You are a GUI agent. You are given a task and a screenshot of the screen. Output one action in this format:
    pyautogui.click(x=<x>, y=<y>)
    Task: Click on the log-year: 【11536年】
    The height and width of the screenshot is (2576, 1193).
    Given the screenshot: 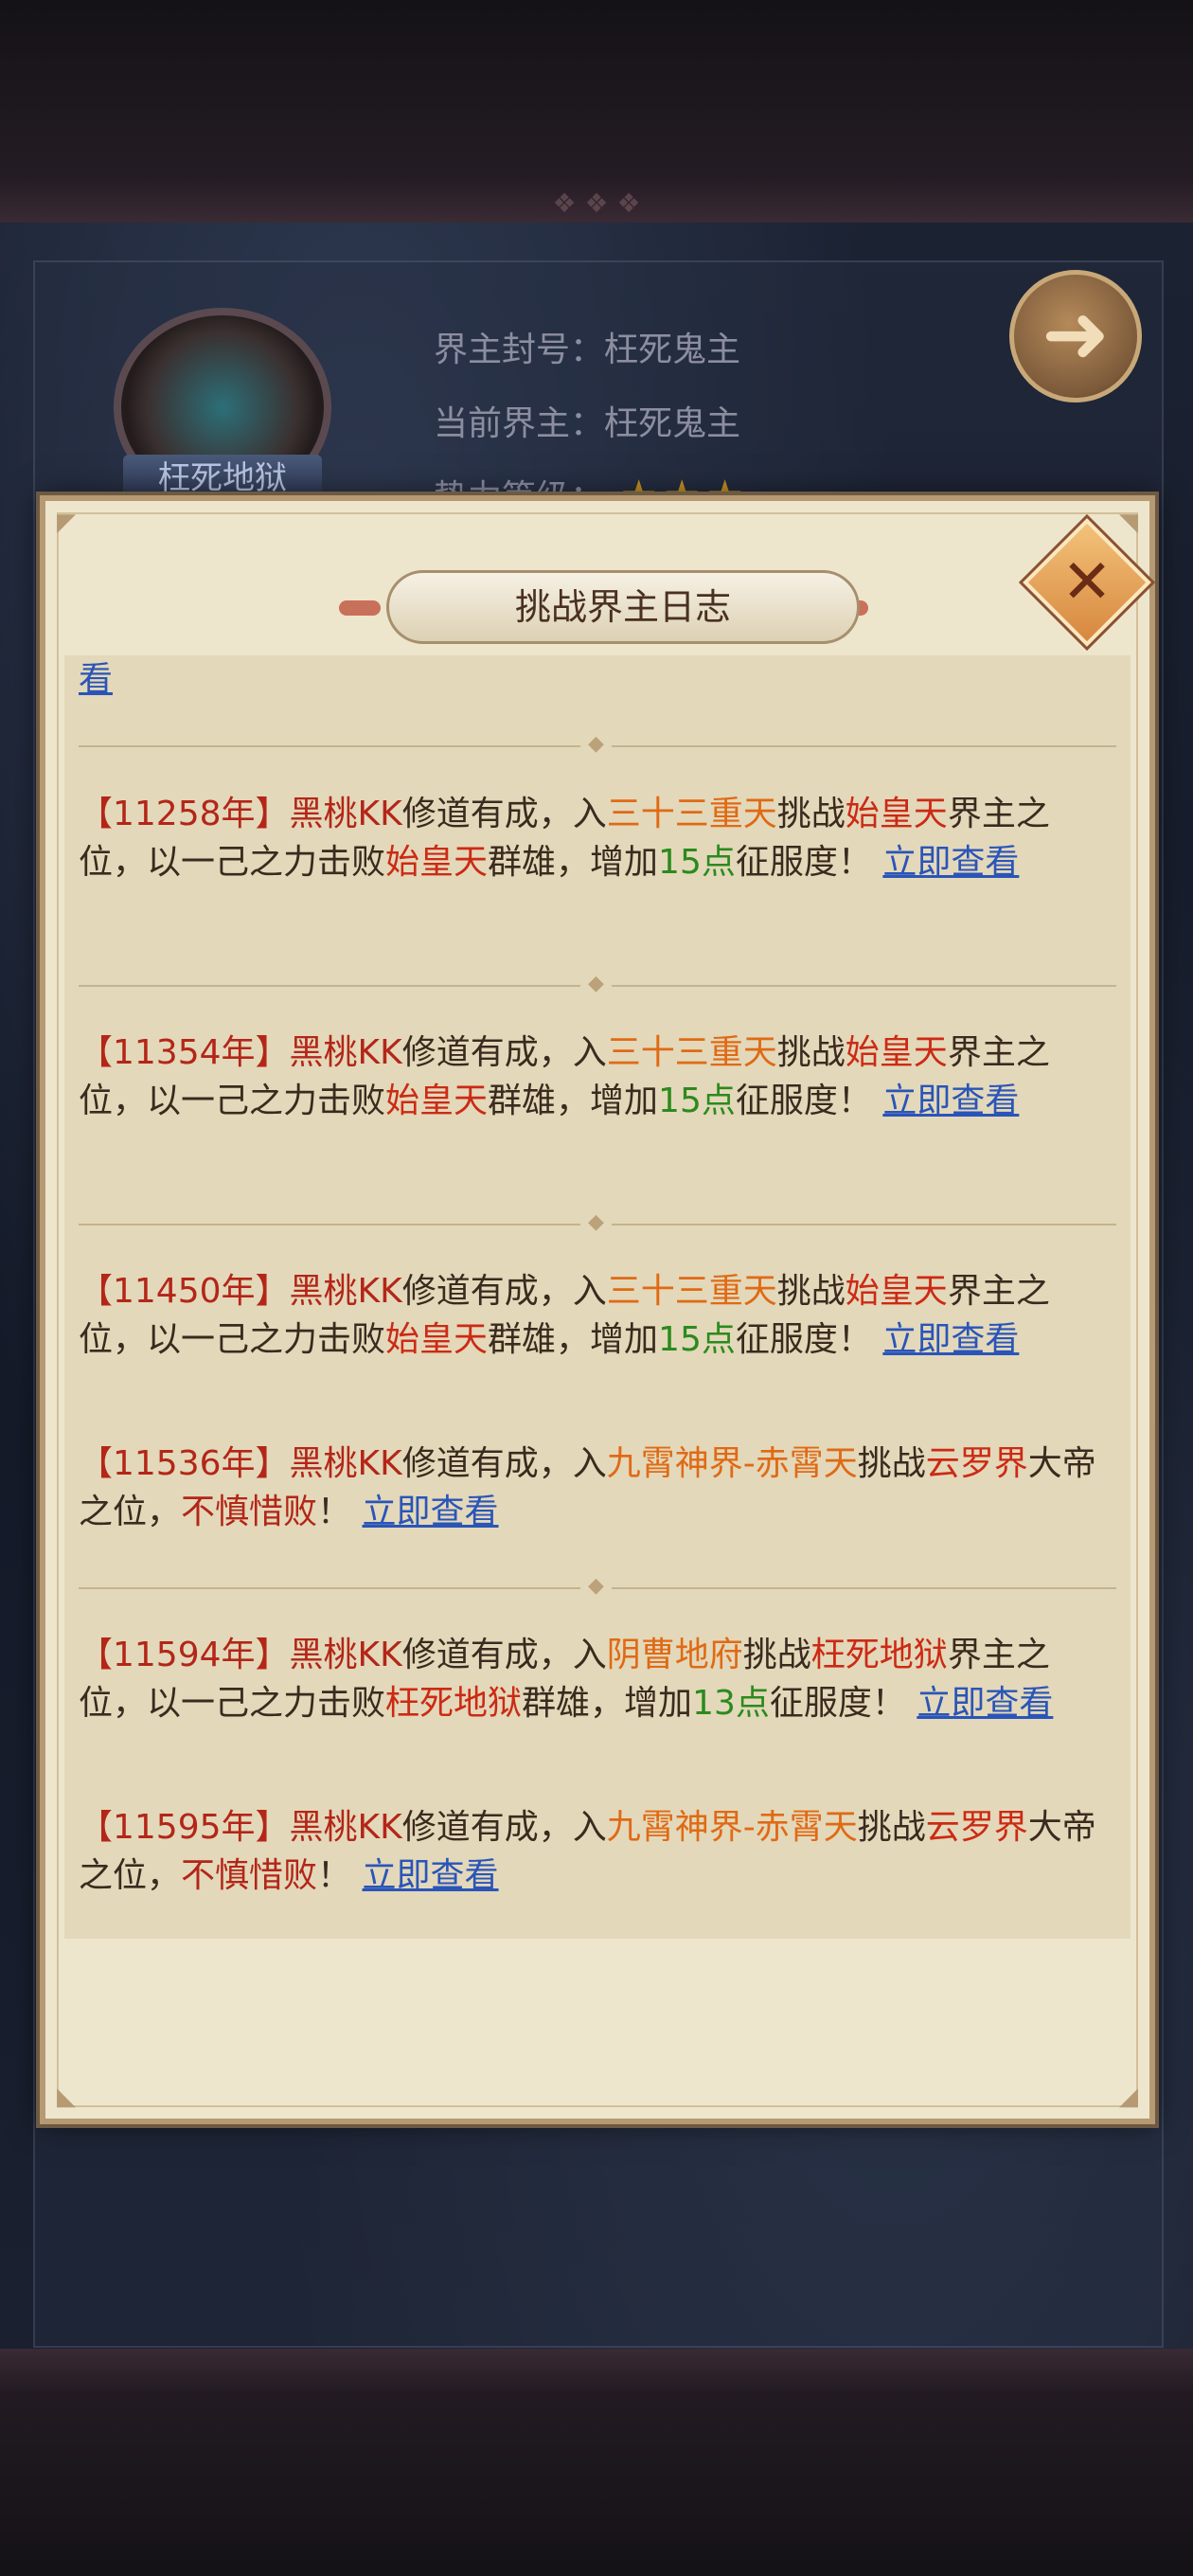 What is the action you would take?
    pyautogui.click(x=184, y=1463)
    